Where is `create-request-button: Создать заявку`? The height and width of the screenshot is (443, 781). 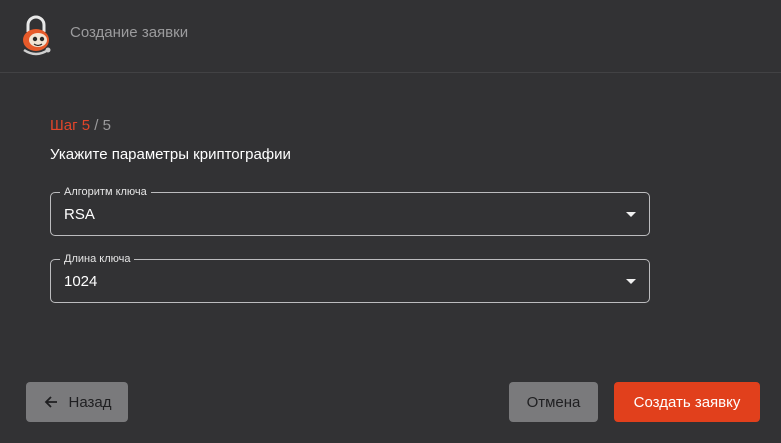
create-request-button: Создать заявку is located at coordinates (687, 402).